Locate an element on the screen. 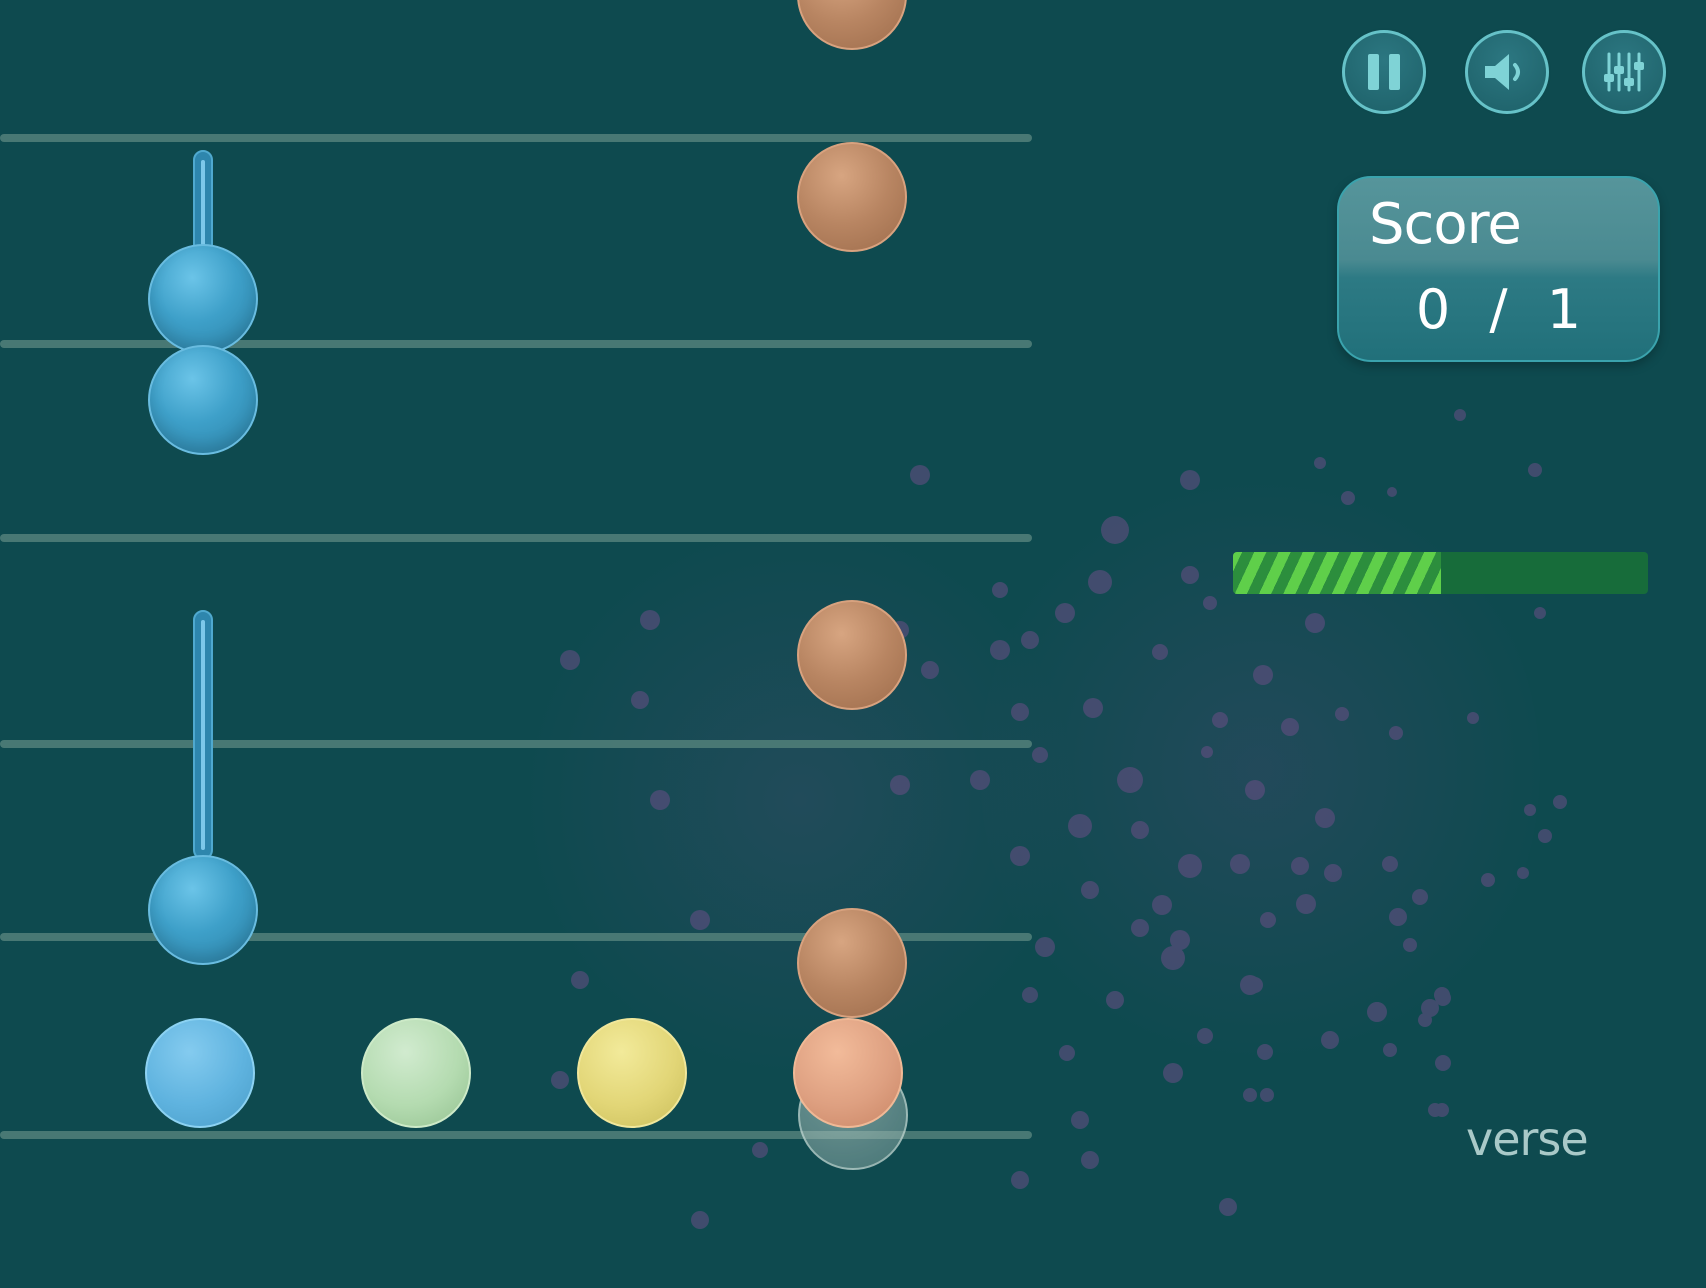 Image resolution: width=1706 pixels, height=1288 pixels. song-progress-bar is located at coordinates (1440, 573).